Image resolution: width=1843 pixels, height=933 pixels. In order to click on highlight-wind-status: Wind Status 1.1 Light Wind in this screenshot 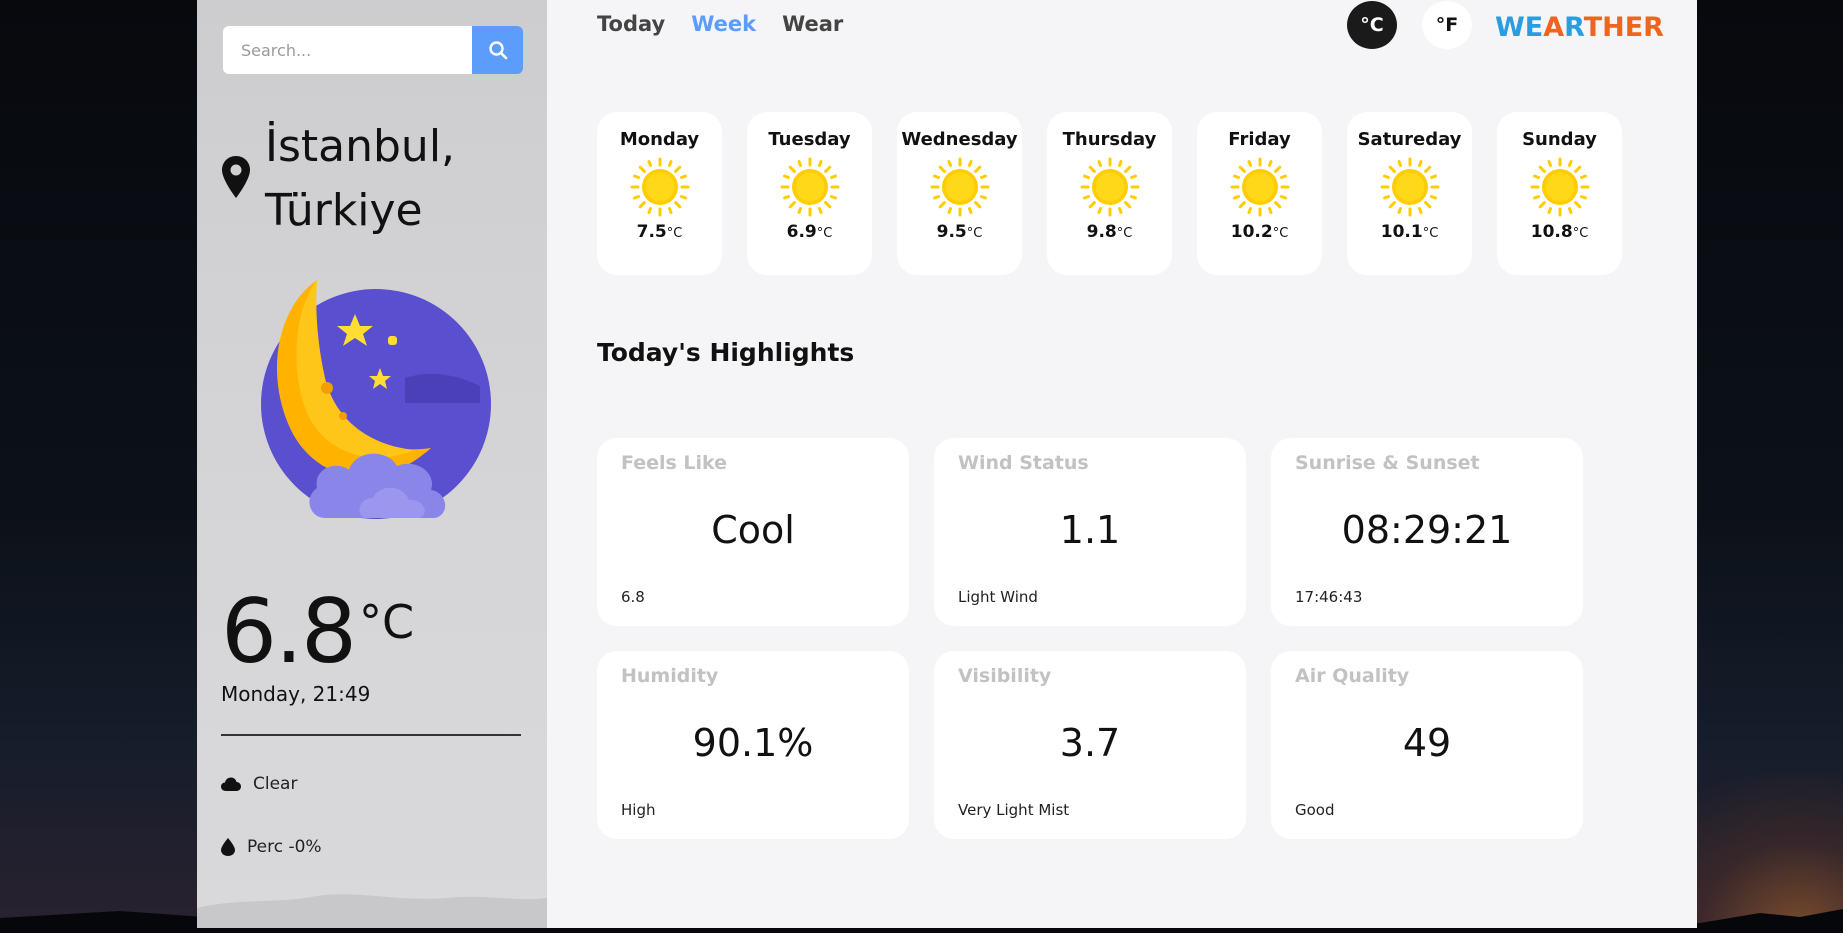, I will do `click(1090, 532)`.